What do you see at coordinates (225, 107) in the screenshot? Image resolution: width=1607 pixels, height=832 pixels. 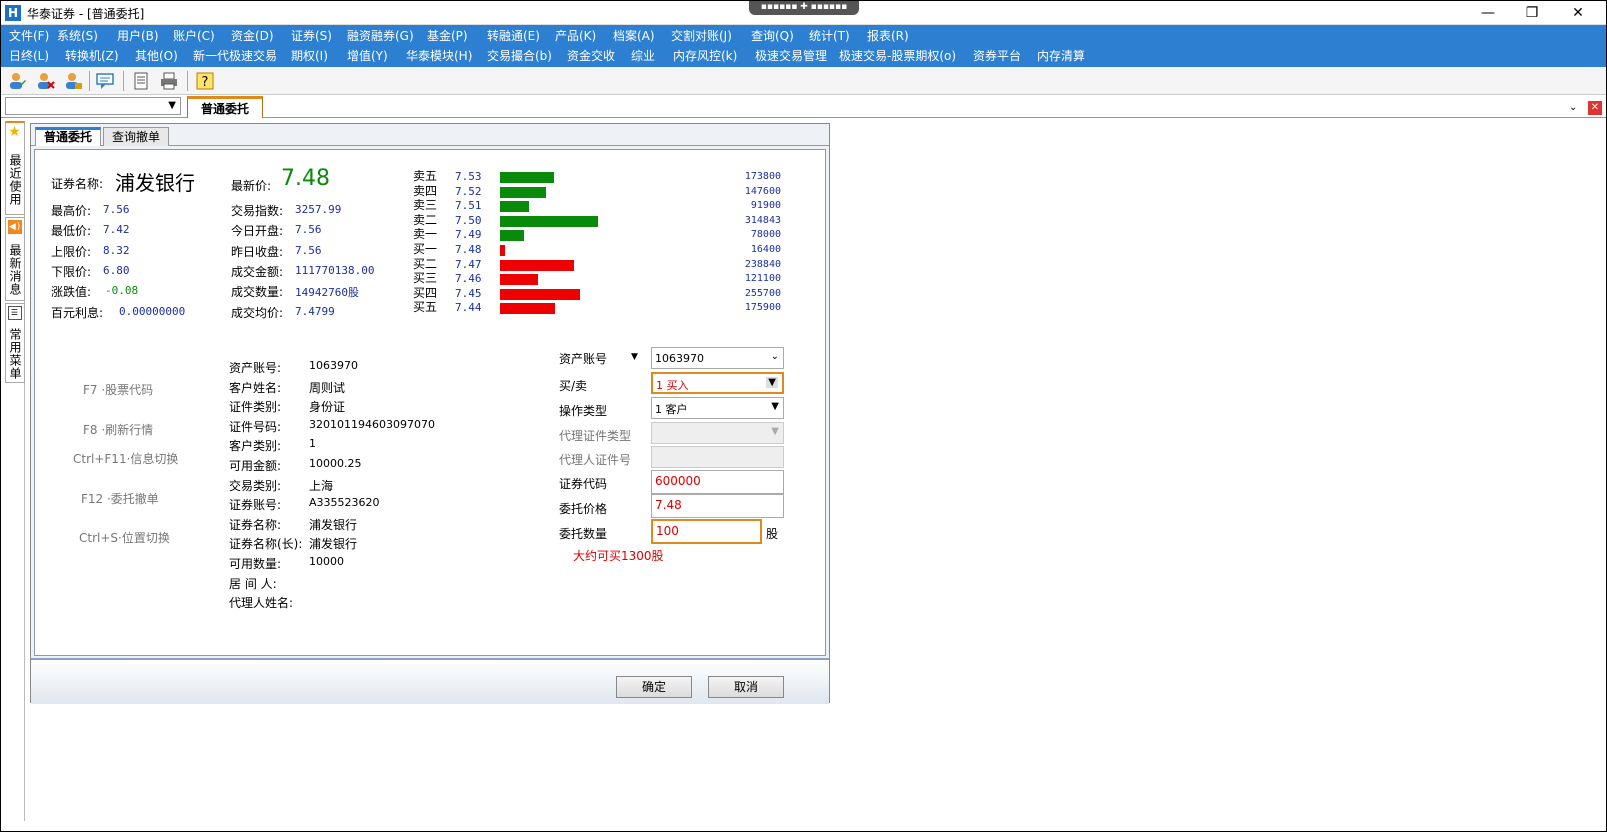 I see `tab-normal-order: 普通委托` at bounding box center [225, 107].